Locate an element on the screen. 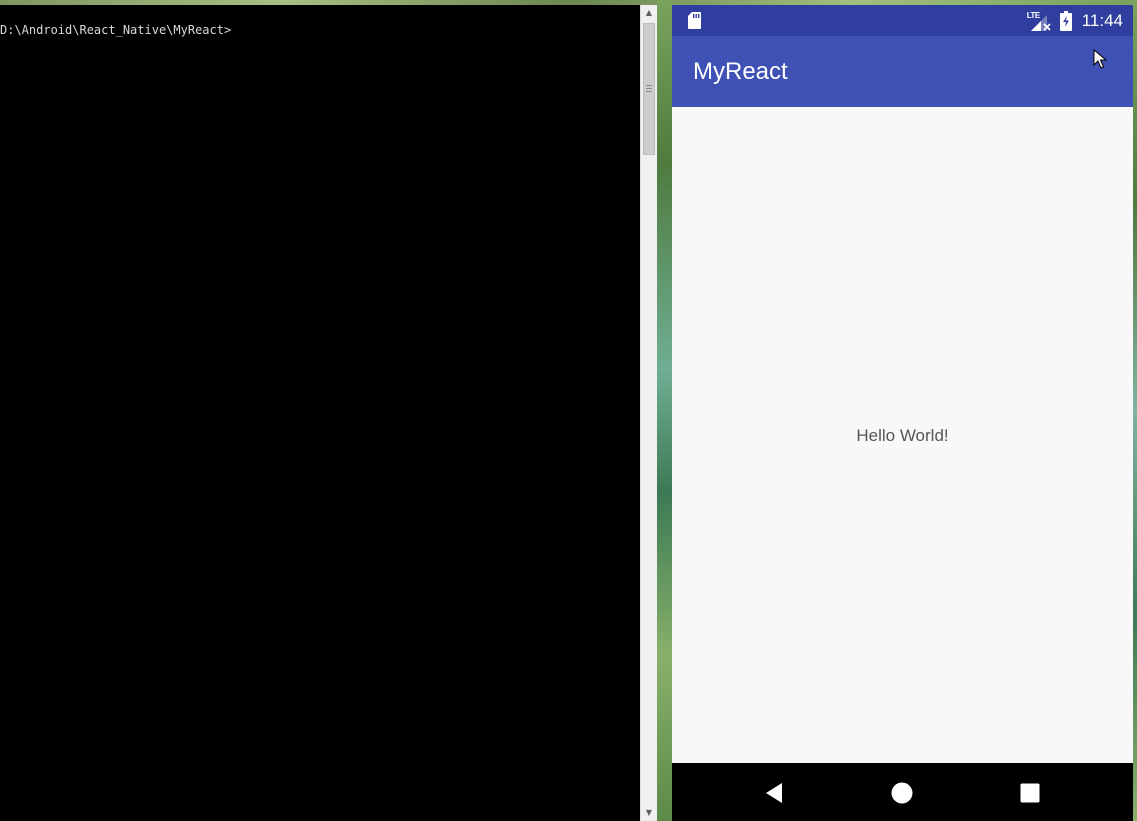 This screenshot has height=821, width=1137. hello-world-text: Hello World! is located at coordinates (902, 435).